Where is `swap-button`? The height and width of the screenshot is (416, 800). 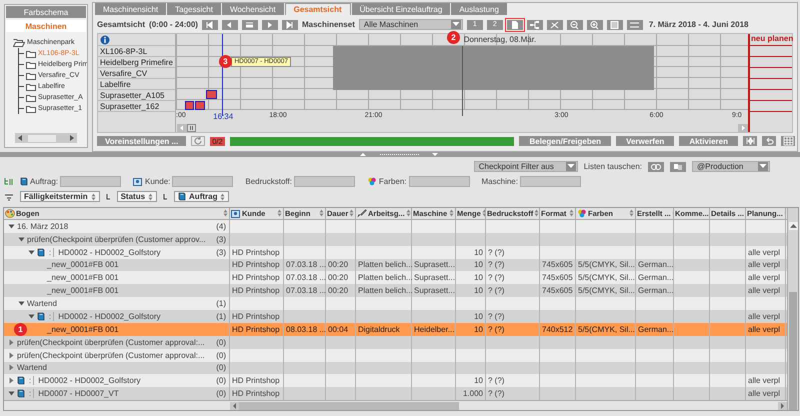 swap-button is located at coordinates (656, 167).